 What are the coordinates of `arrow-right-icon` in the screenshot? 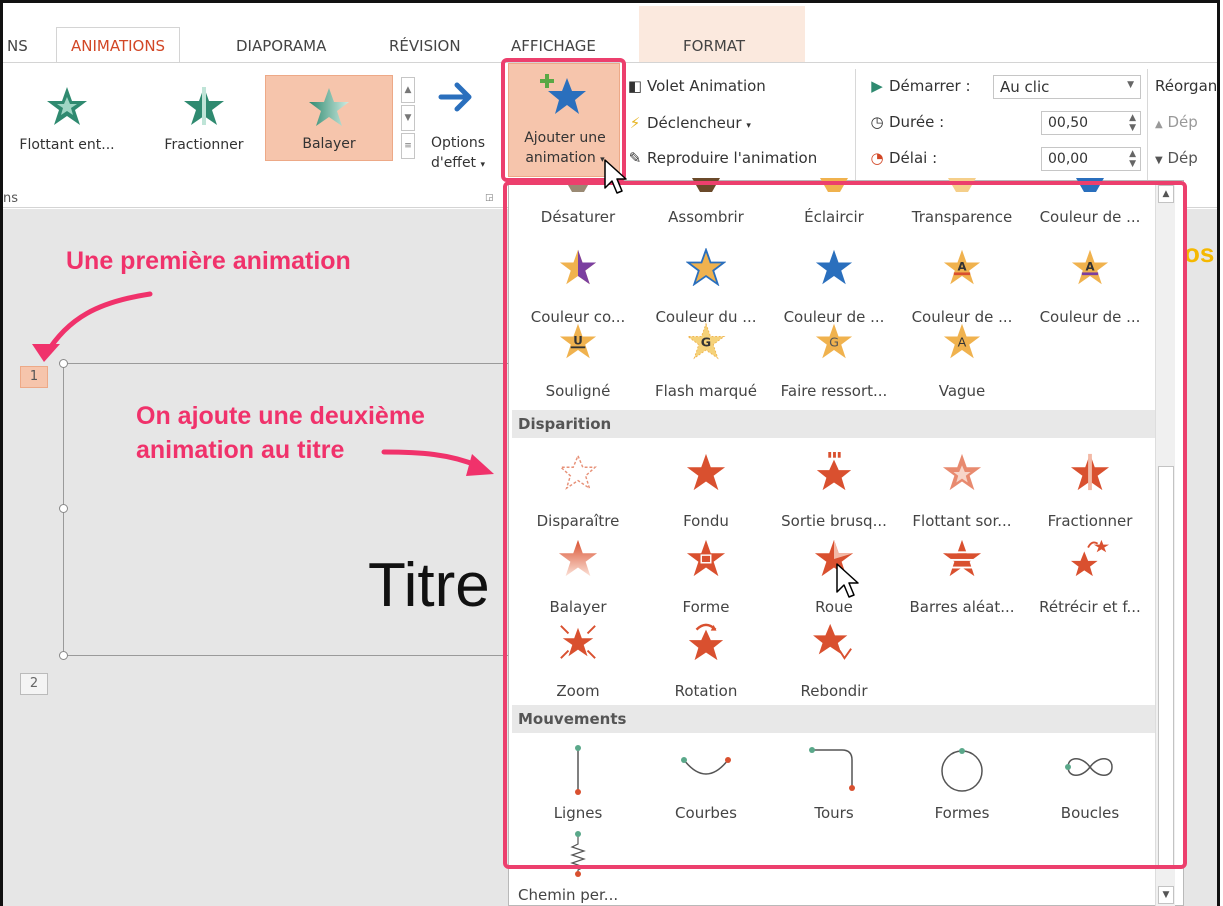 It's located at (455, 97).